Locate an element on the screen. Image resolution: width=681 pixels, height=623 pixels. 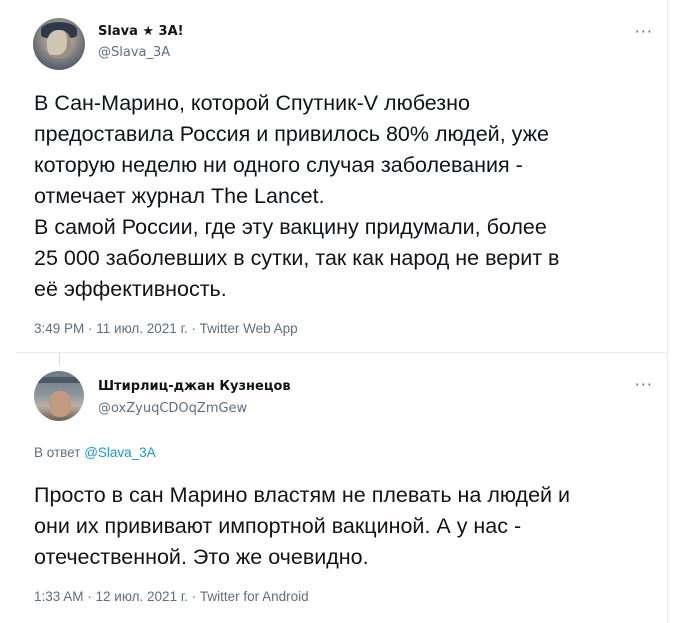
reply-prefix: В ответ is located at coordinates (57, 452).